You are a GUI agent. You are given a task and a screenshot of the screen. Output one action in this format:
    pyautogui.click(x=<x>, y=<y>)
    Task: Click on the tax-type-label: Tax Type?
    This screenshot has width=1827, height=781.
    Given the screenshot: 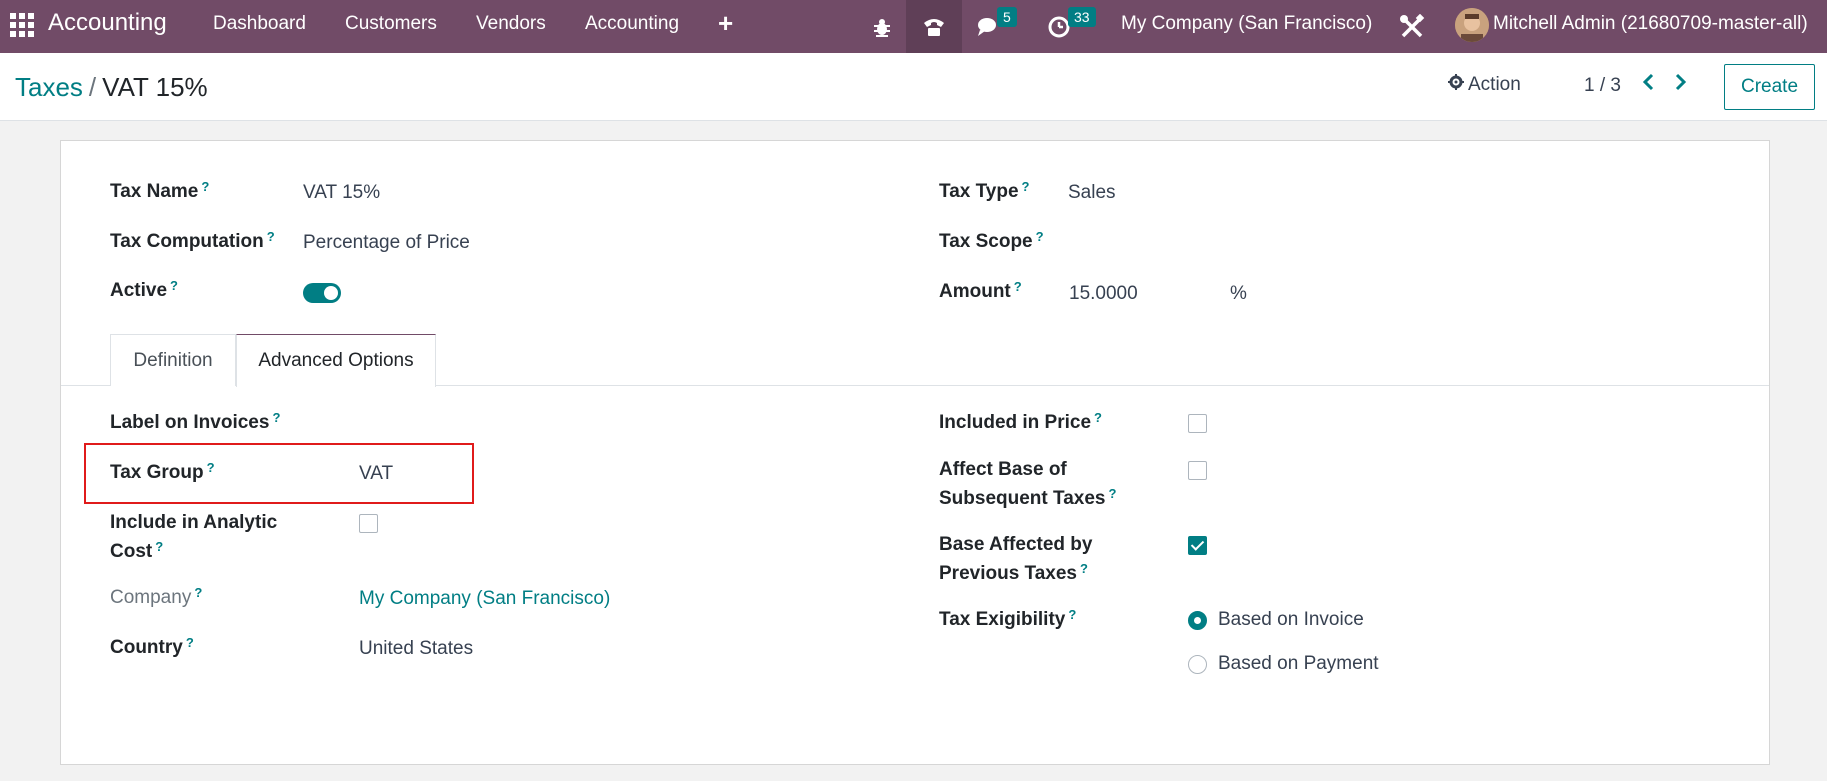 What is the action you would take?
    pyautogui.click(x=984, y=190)
    